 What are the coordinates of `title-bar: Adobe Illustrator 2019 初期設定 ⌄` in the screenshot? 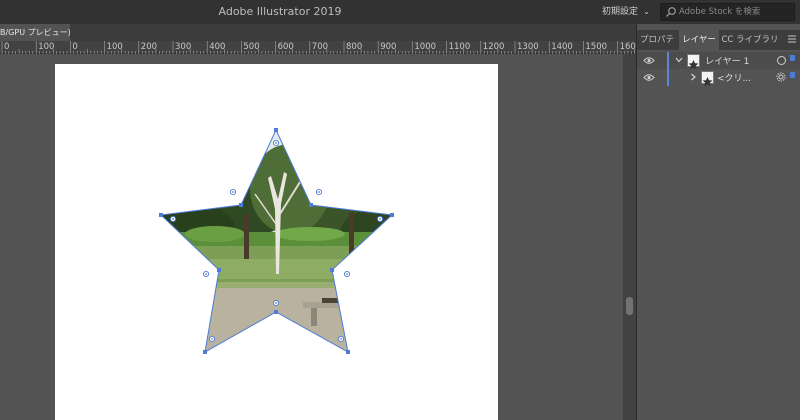 It's located at (400, 12).